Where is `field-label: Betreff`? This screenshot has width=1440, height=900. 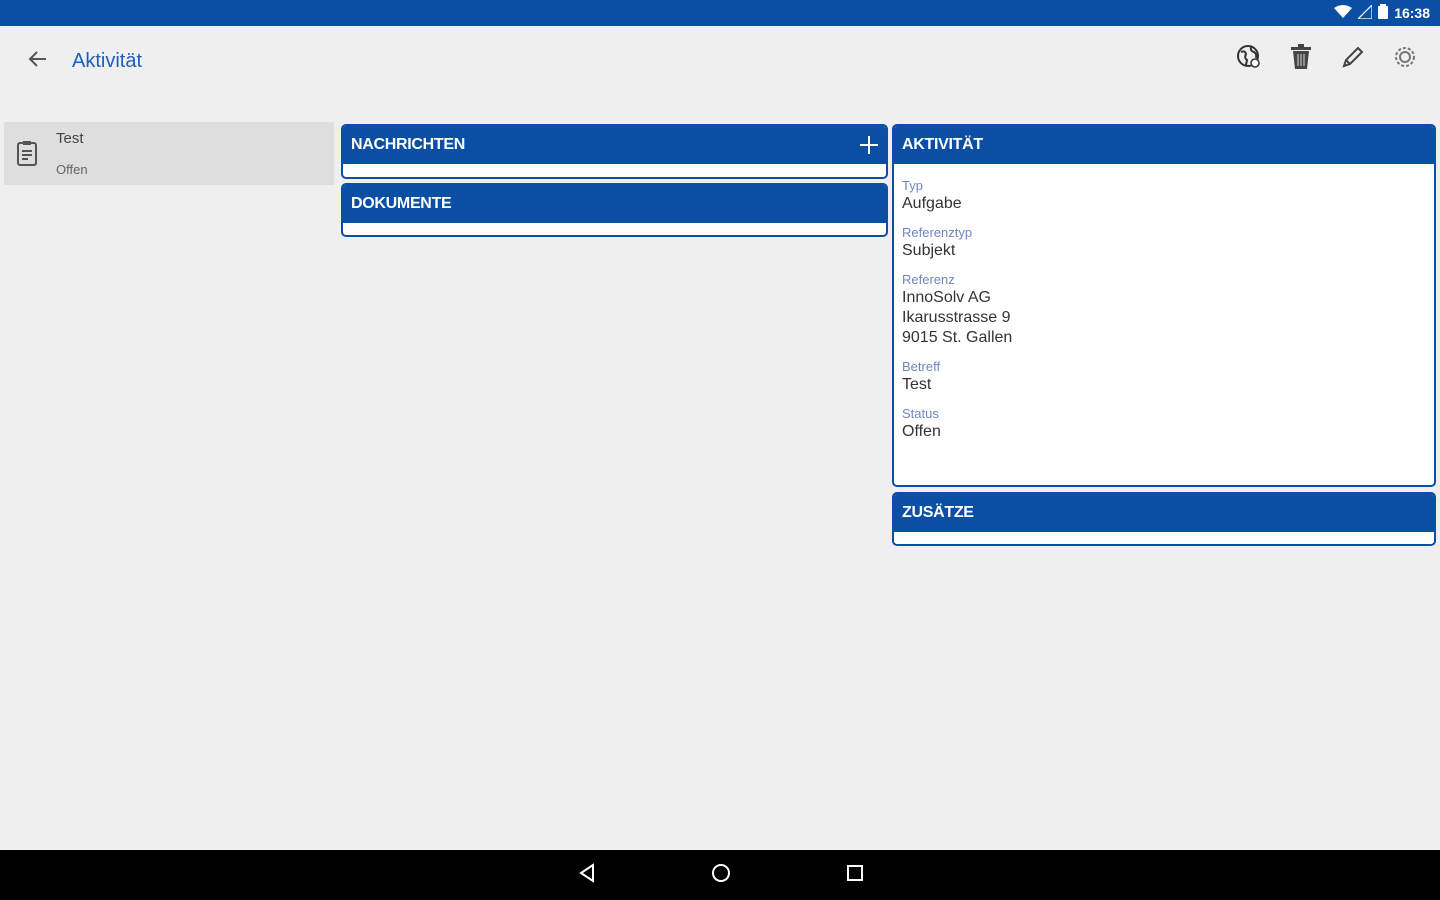
field-label: Betreff is located at coordinates (921, 366).